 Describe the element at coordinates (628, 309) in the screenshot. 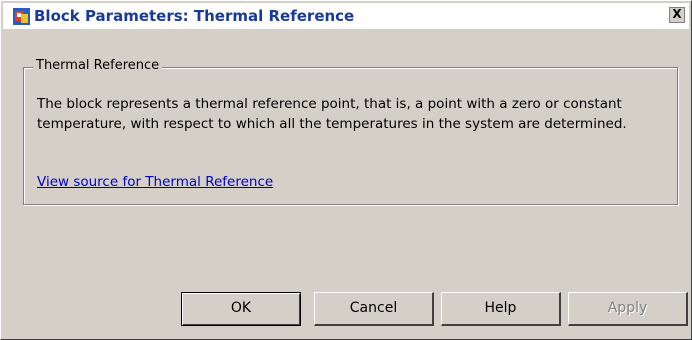

I see `apply-button: Apply` at that location.